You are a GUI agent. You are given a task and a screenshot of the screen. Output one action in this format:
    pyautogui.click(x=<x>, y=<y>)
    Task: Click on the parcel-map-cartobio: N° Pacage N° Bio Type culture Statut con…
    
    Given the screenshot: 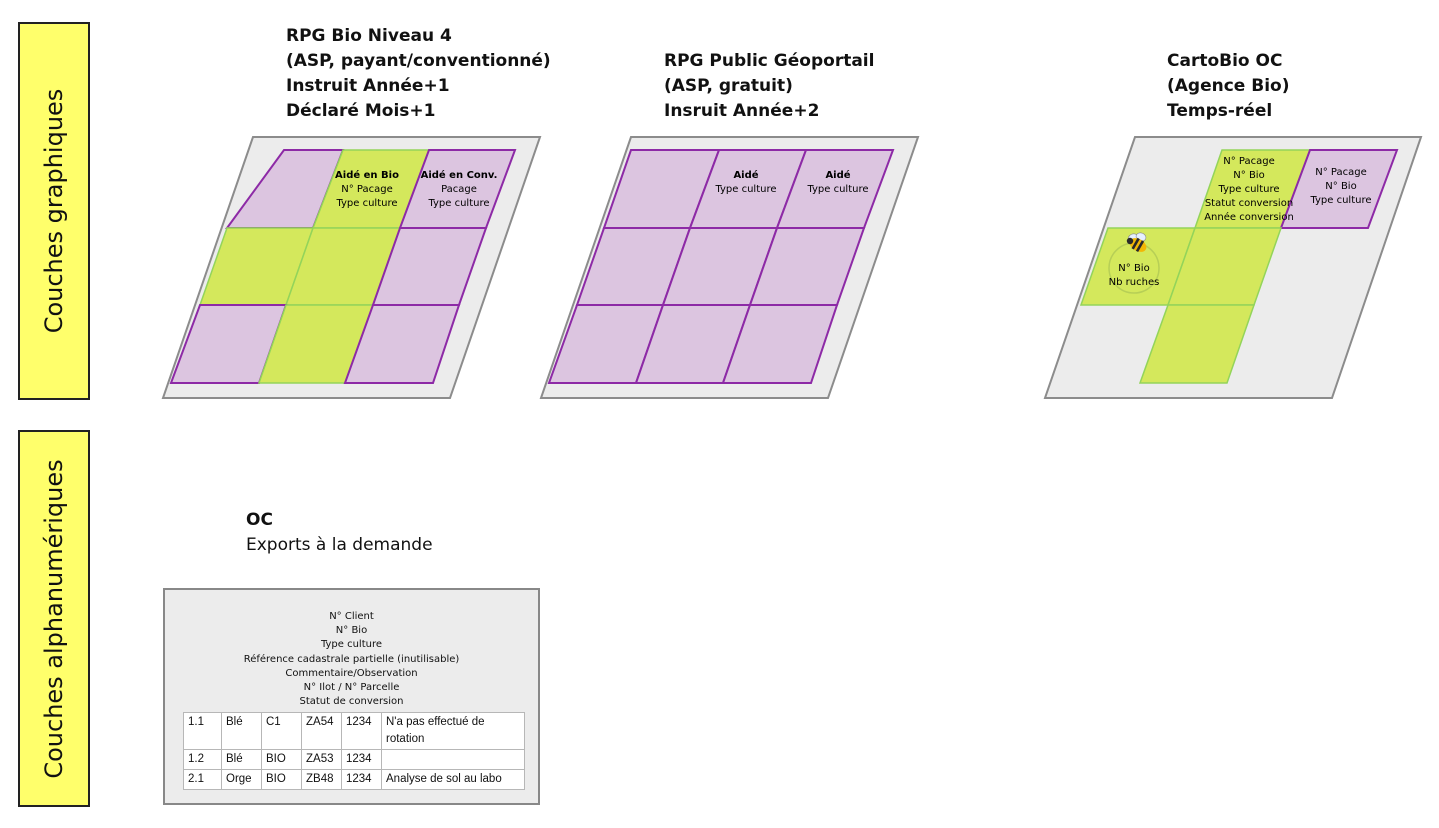 What is the action you would take?
    pyautogui.click(x=1233, y=267)
    